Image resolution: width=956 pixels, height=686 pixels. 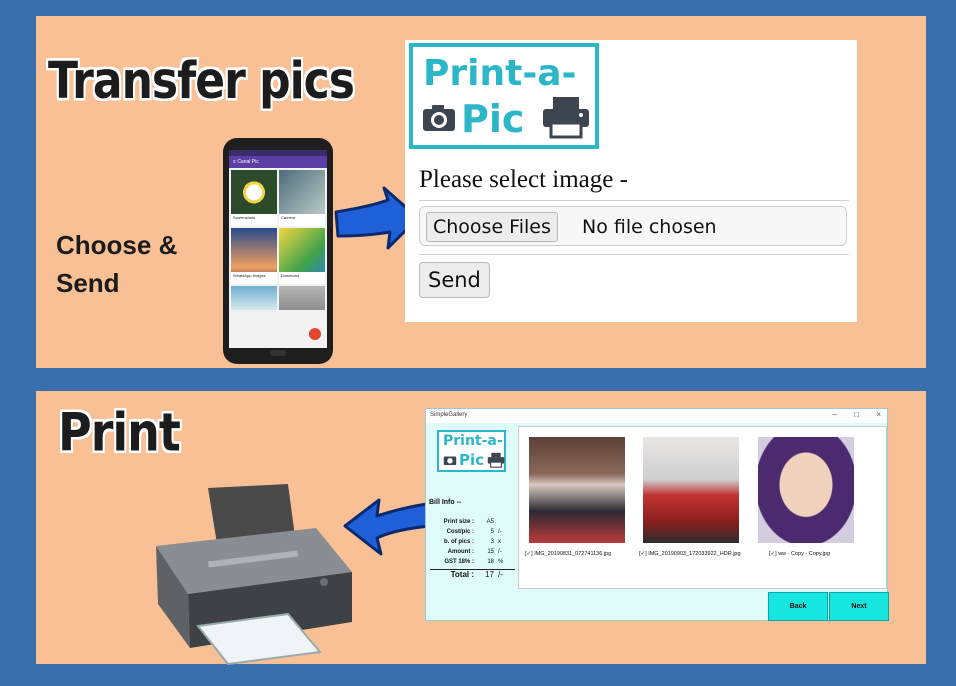 What do you see at coordinates (201, 81) in the screenshot?
I see `transfer-title: Transfer pics` at bounding box center [201, 81].